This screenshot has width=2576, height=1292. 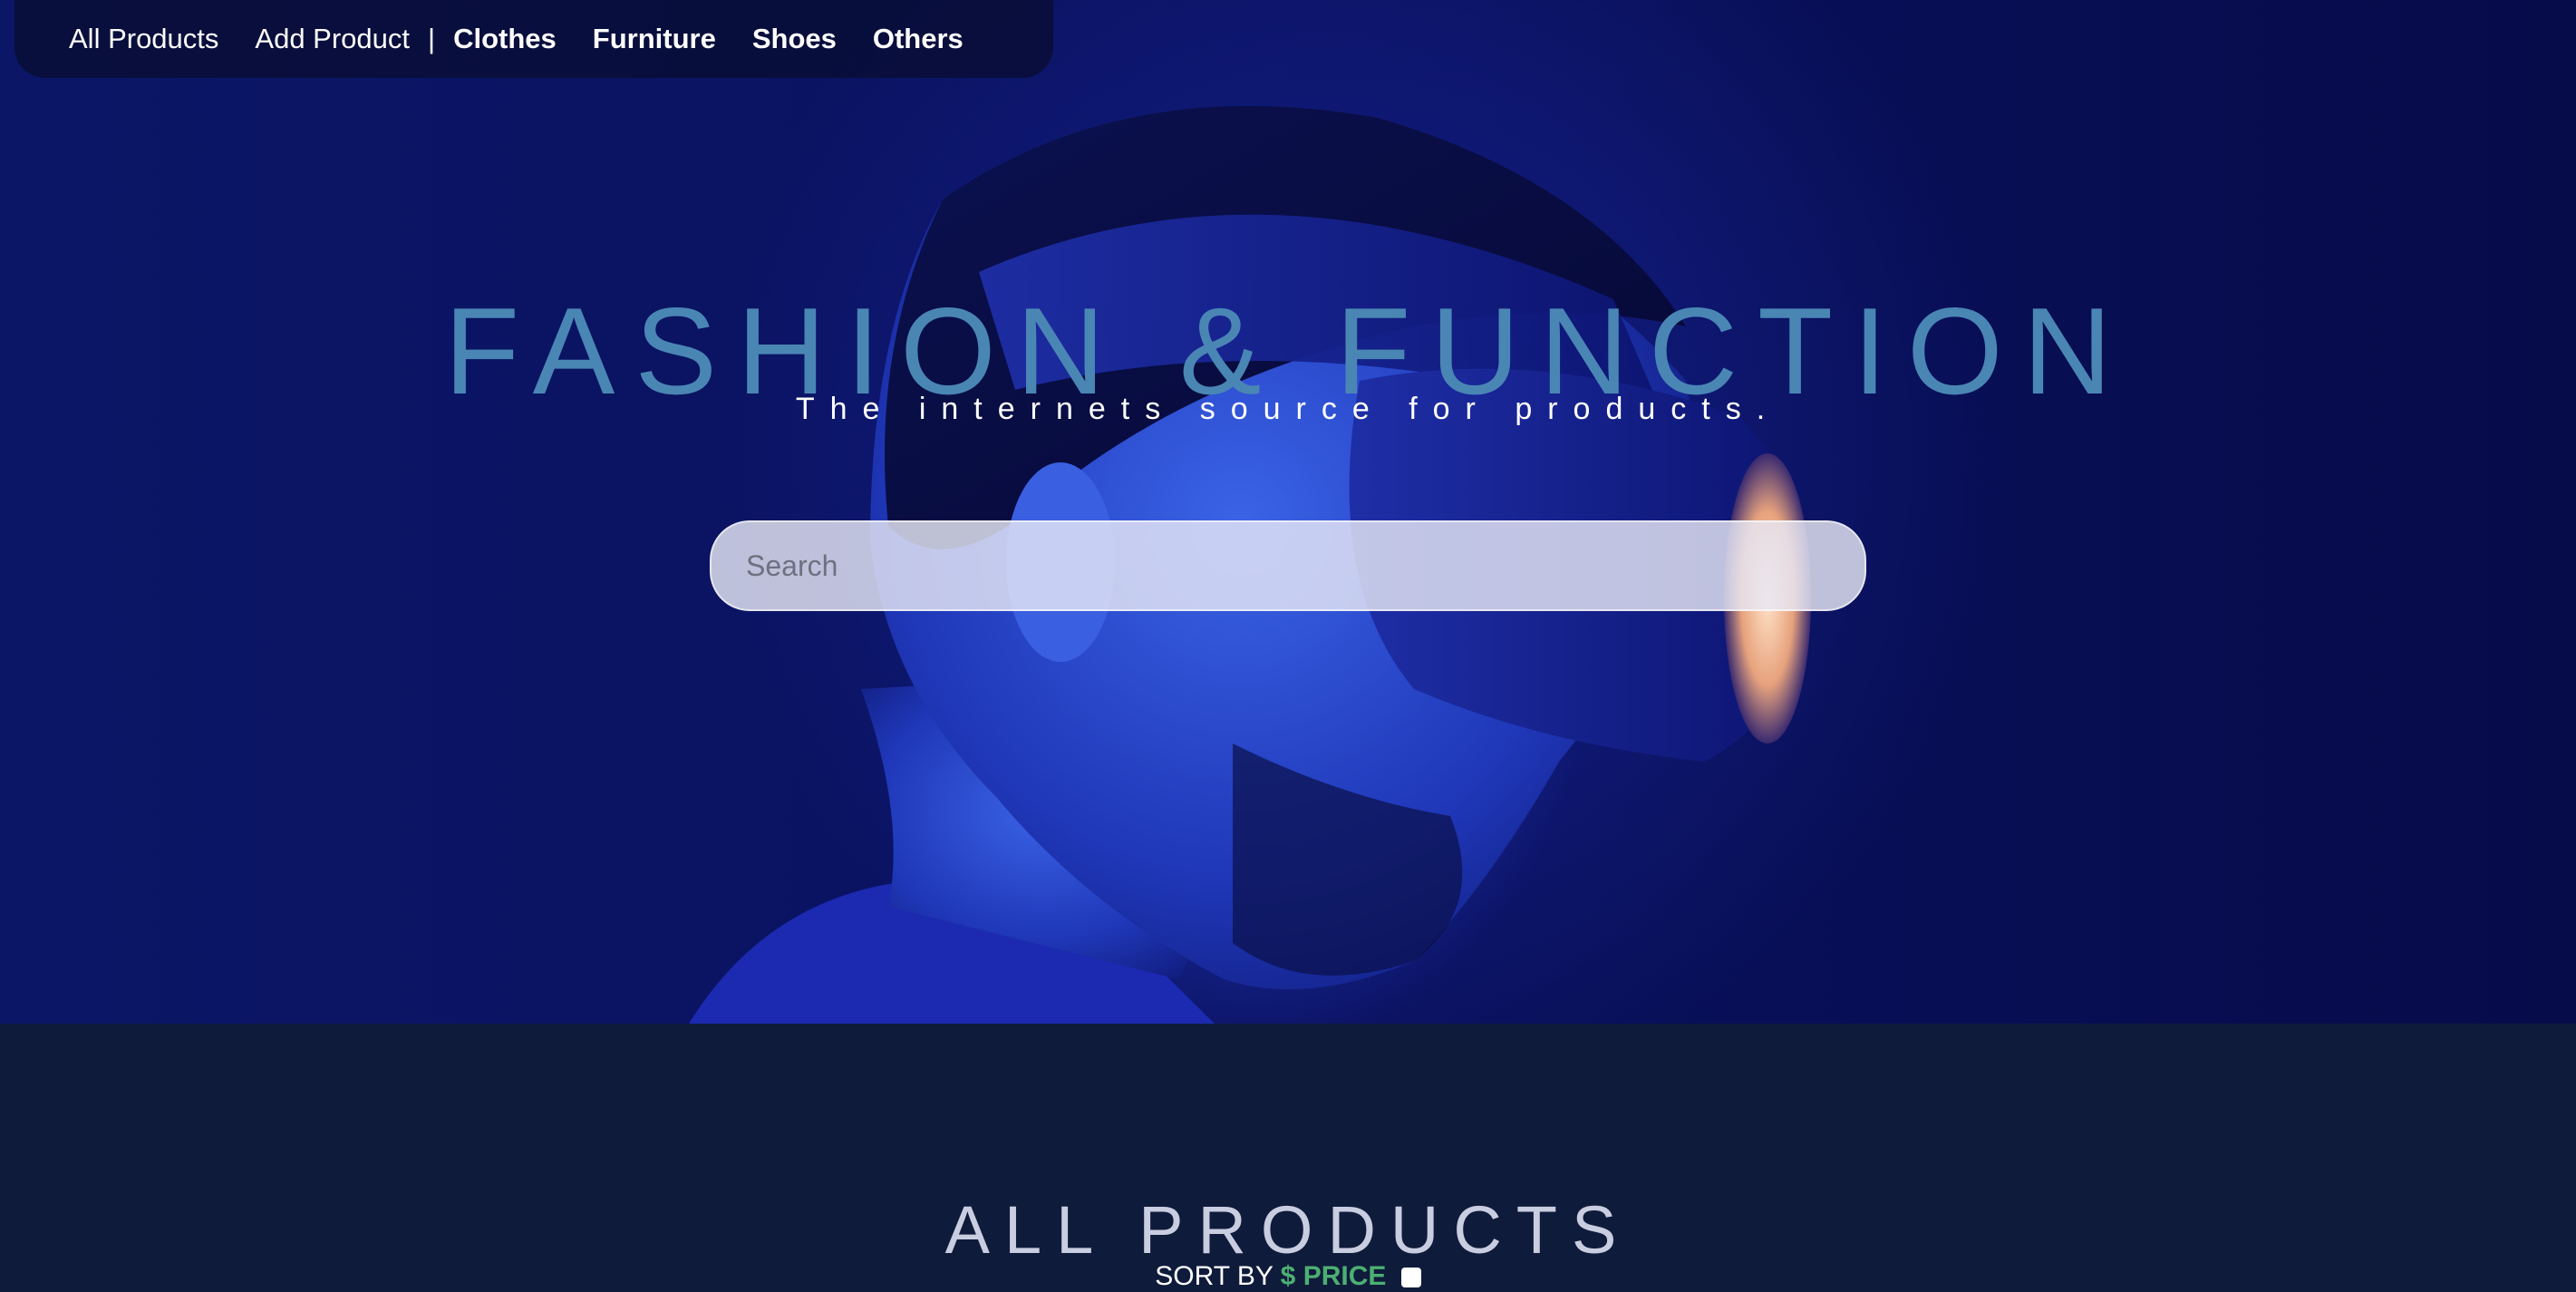 I want to click on search-bar, so click(x=1288, y=565).